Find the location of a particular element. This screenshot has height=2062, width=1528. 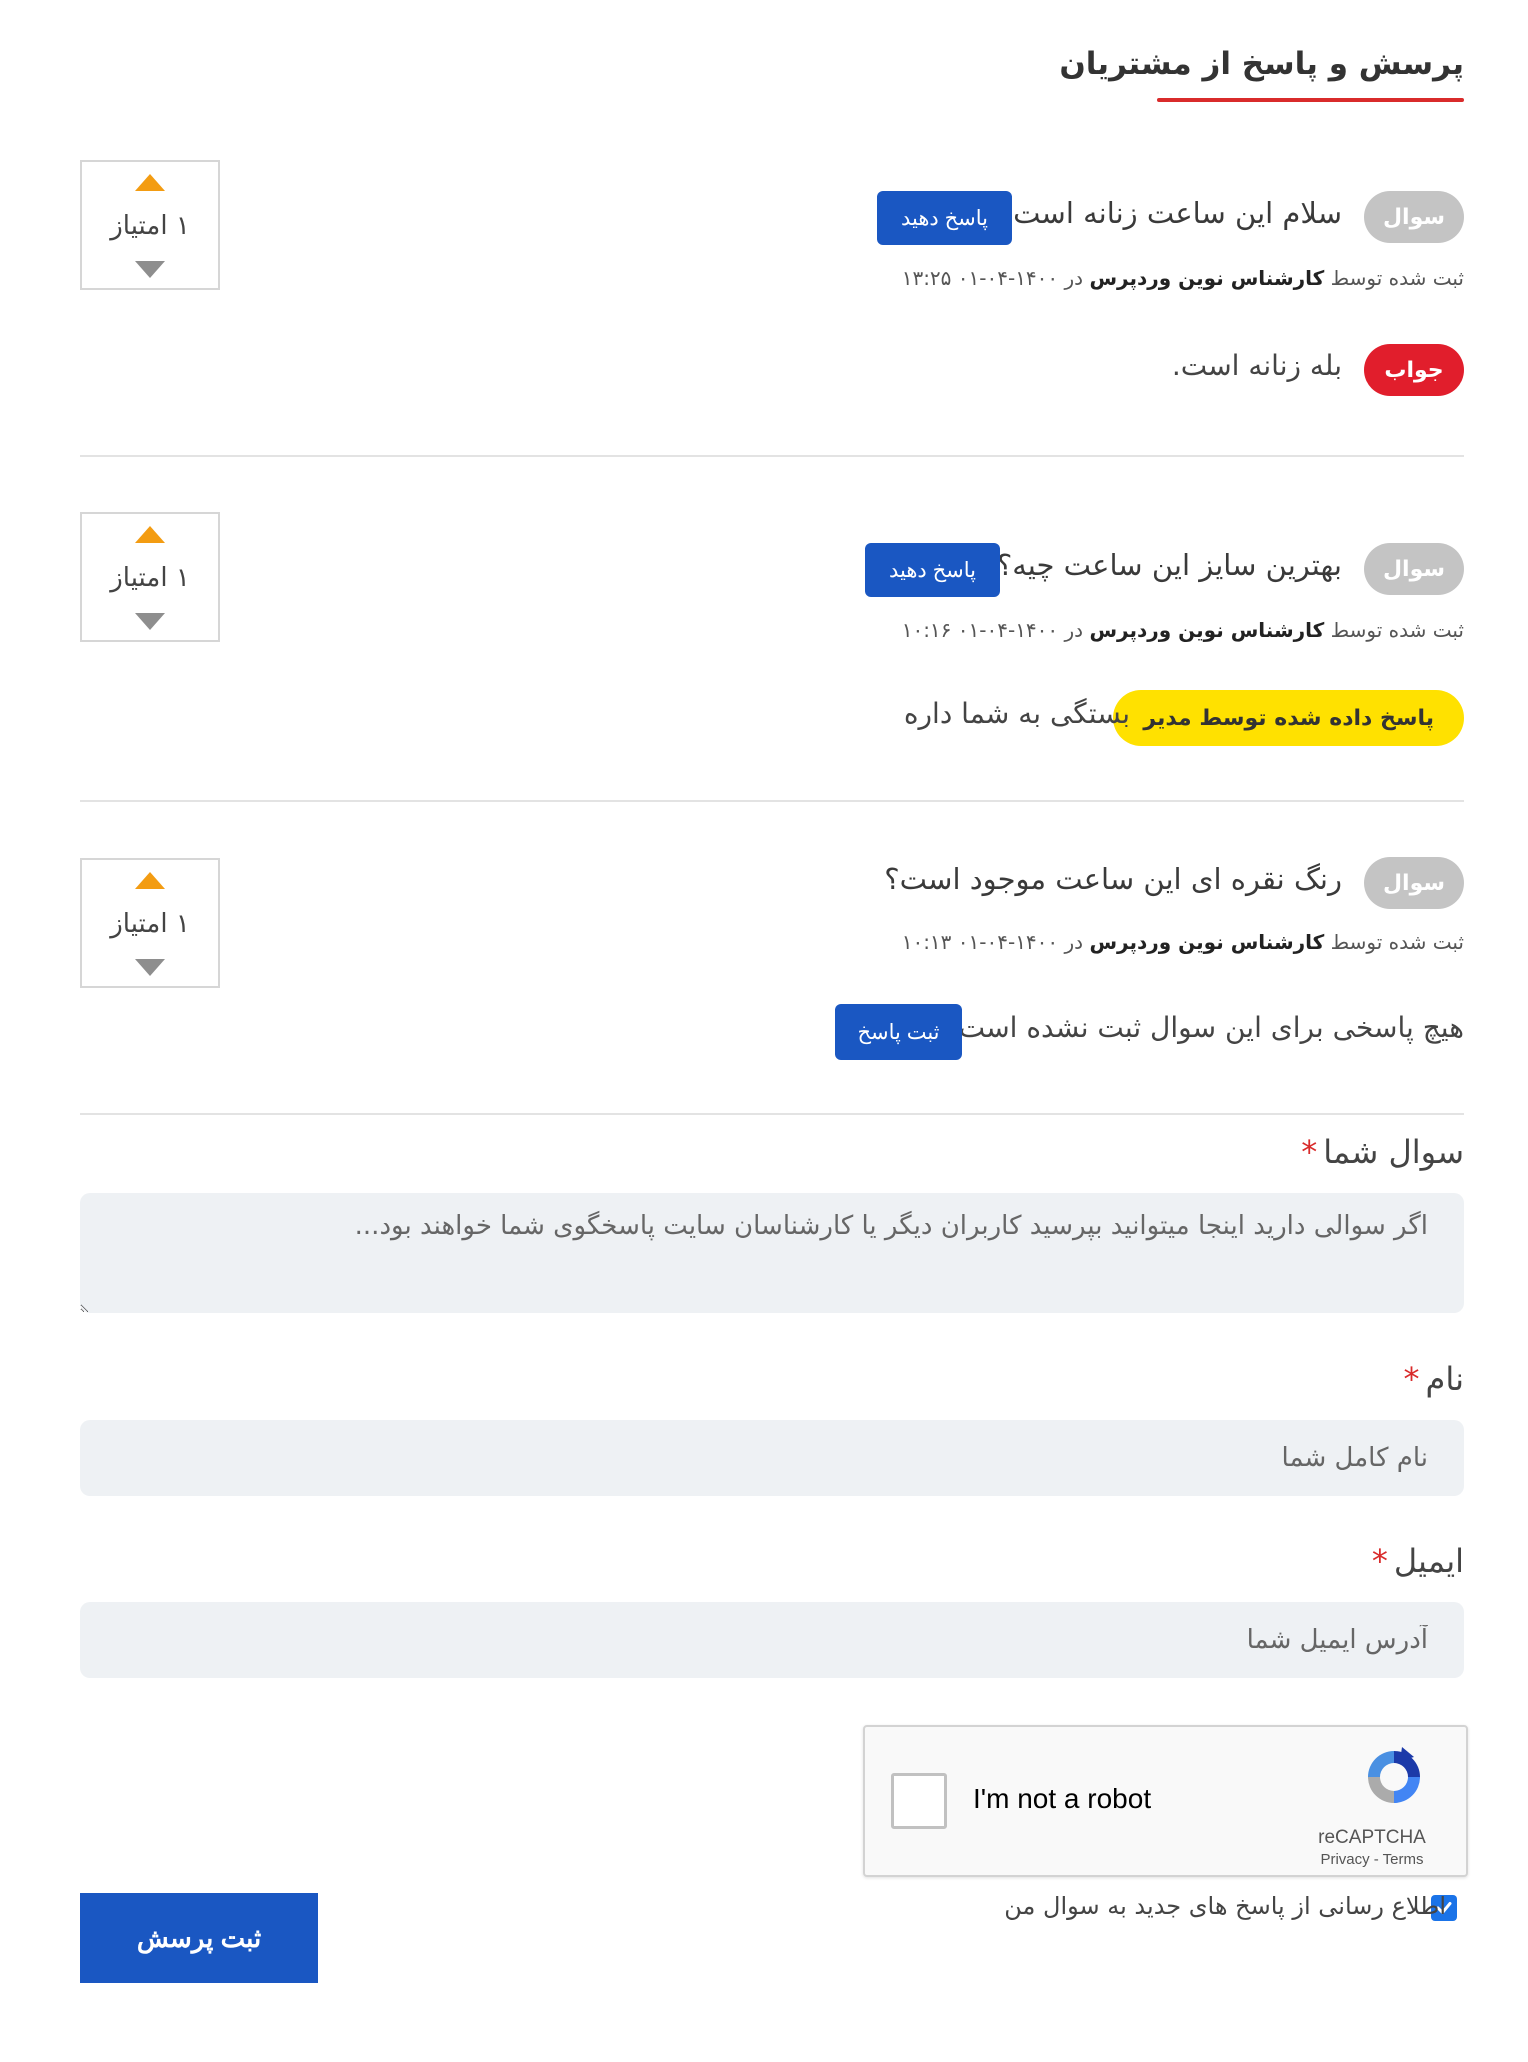

answer-badge: جواب is located at coordinates (1414, 370).